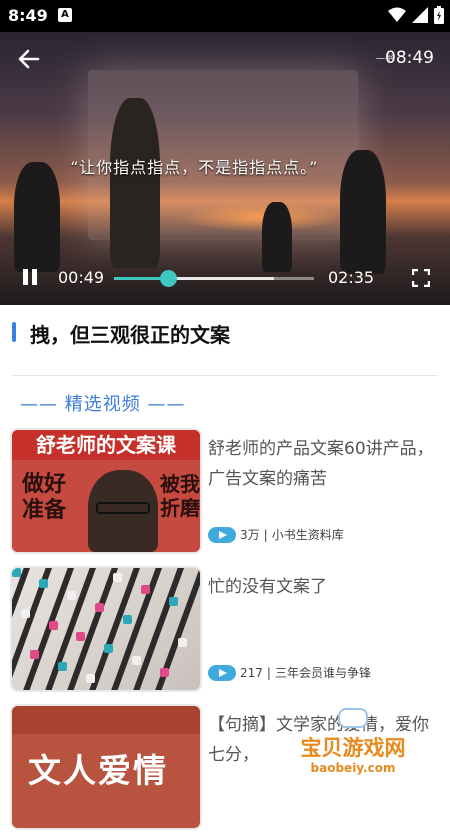 The image size is (450, 832). I want to click on duration-time: 02:35, so click(351, 277).